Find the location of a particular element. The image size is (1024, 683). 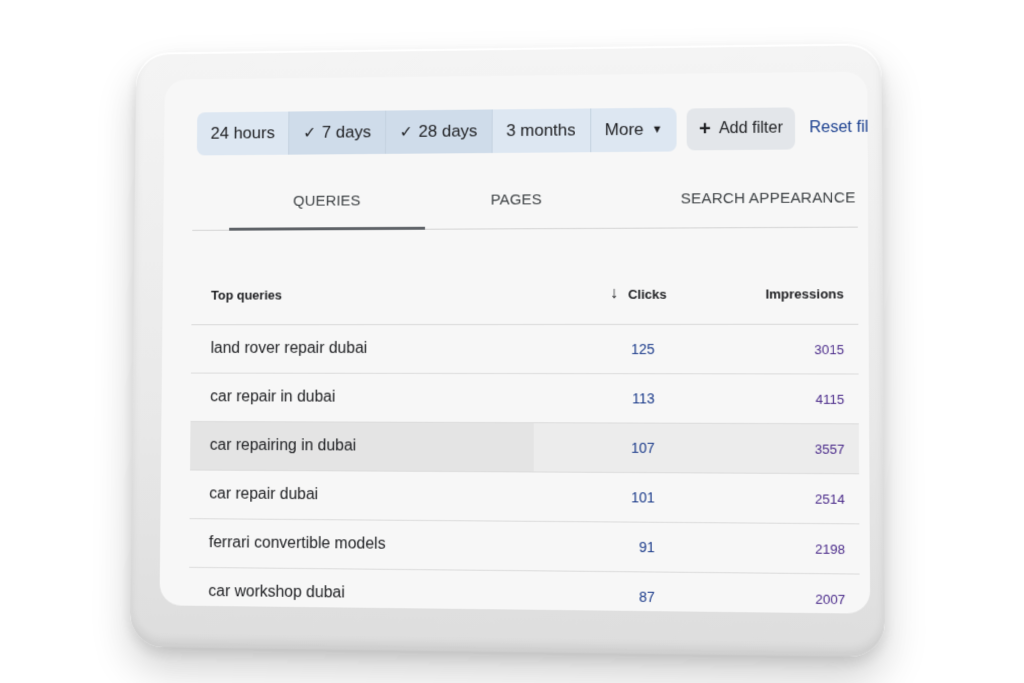

chip-label: 24 hours is located at coordinates (242, 133).